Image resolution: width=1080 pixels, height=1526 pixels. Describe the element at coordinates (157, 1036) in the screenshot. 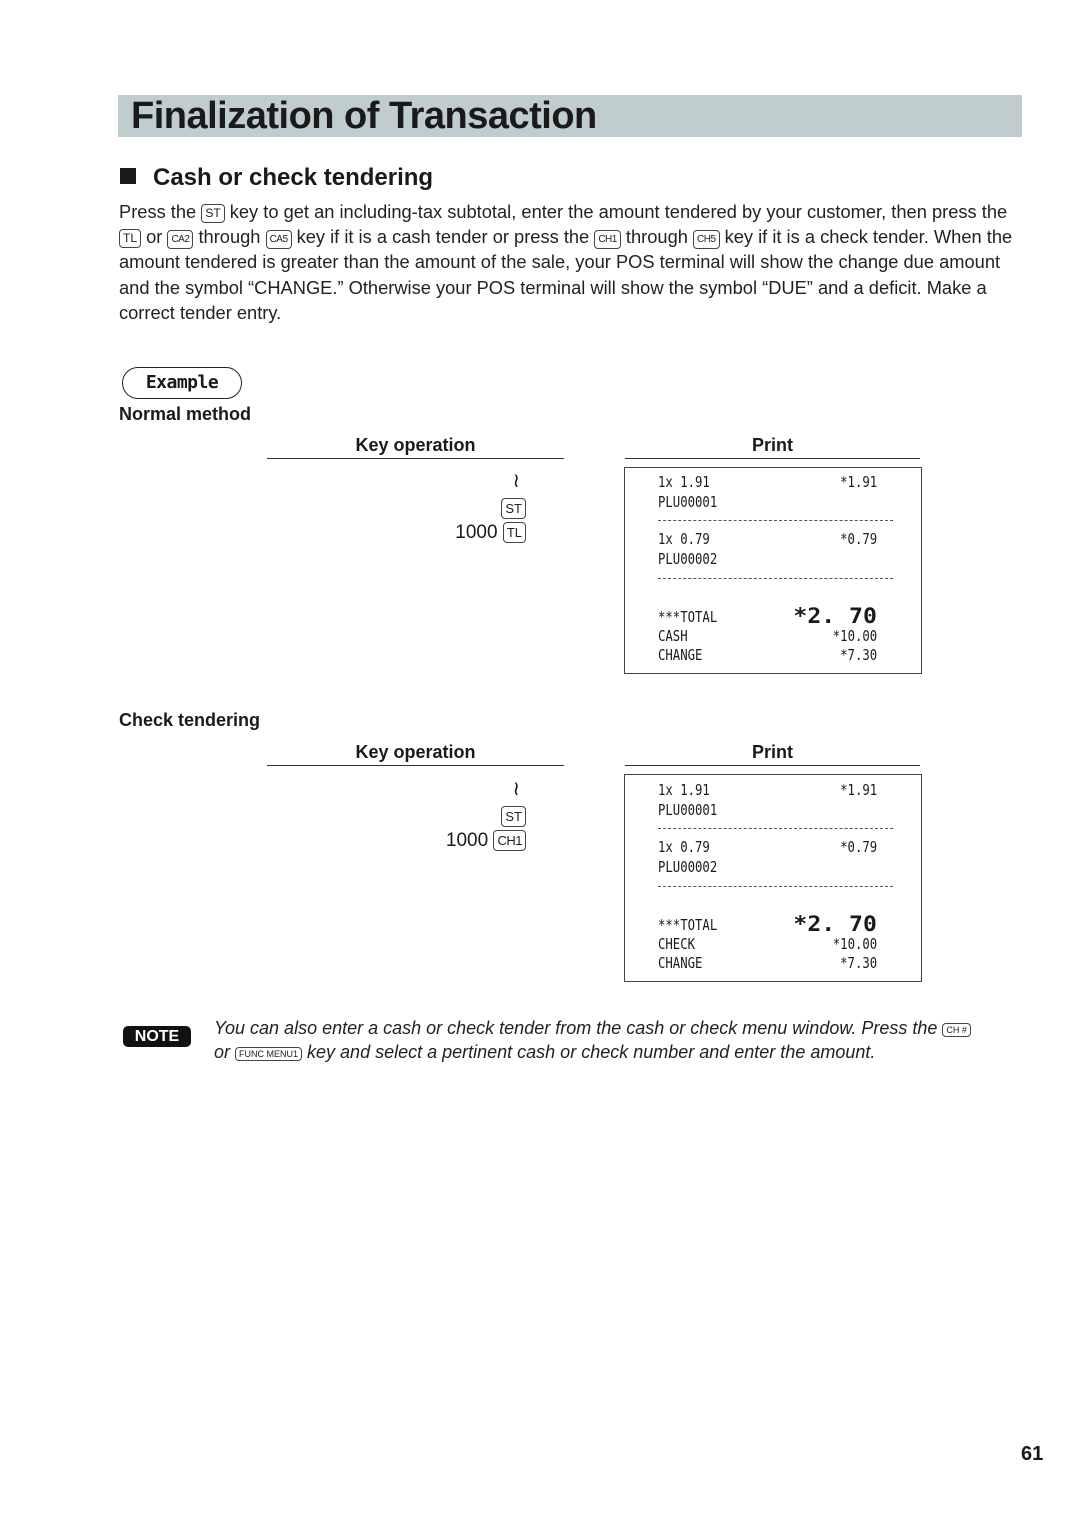

I see `note-badge: NOTE` at that location.